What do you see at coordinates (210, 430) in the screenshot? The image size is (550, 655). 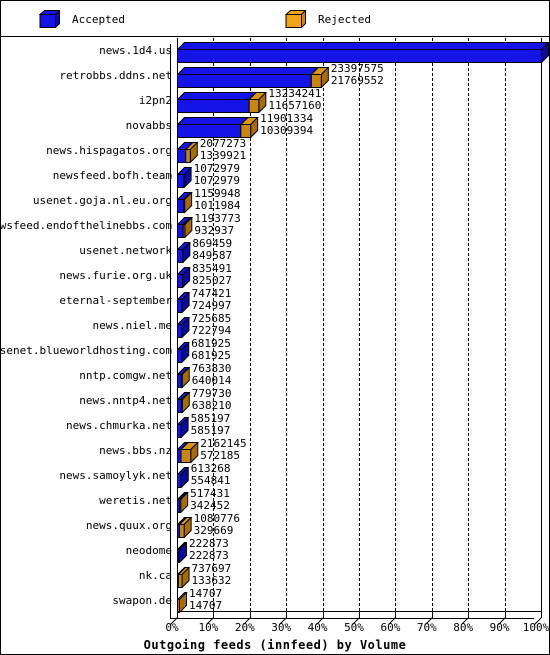 I see `bar-accepted-value: 585197` at bounding box center [210, 430].